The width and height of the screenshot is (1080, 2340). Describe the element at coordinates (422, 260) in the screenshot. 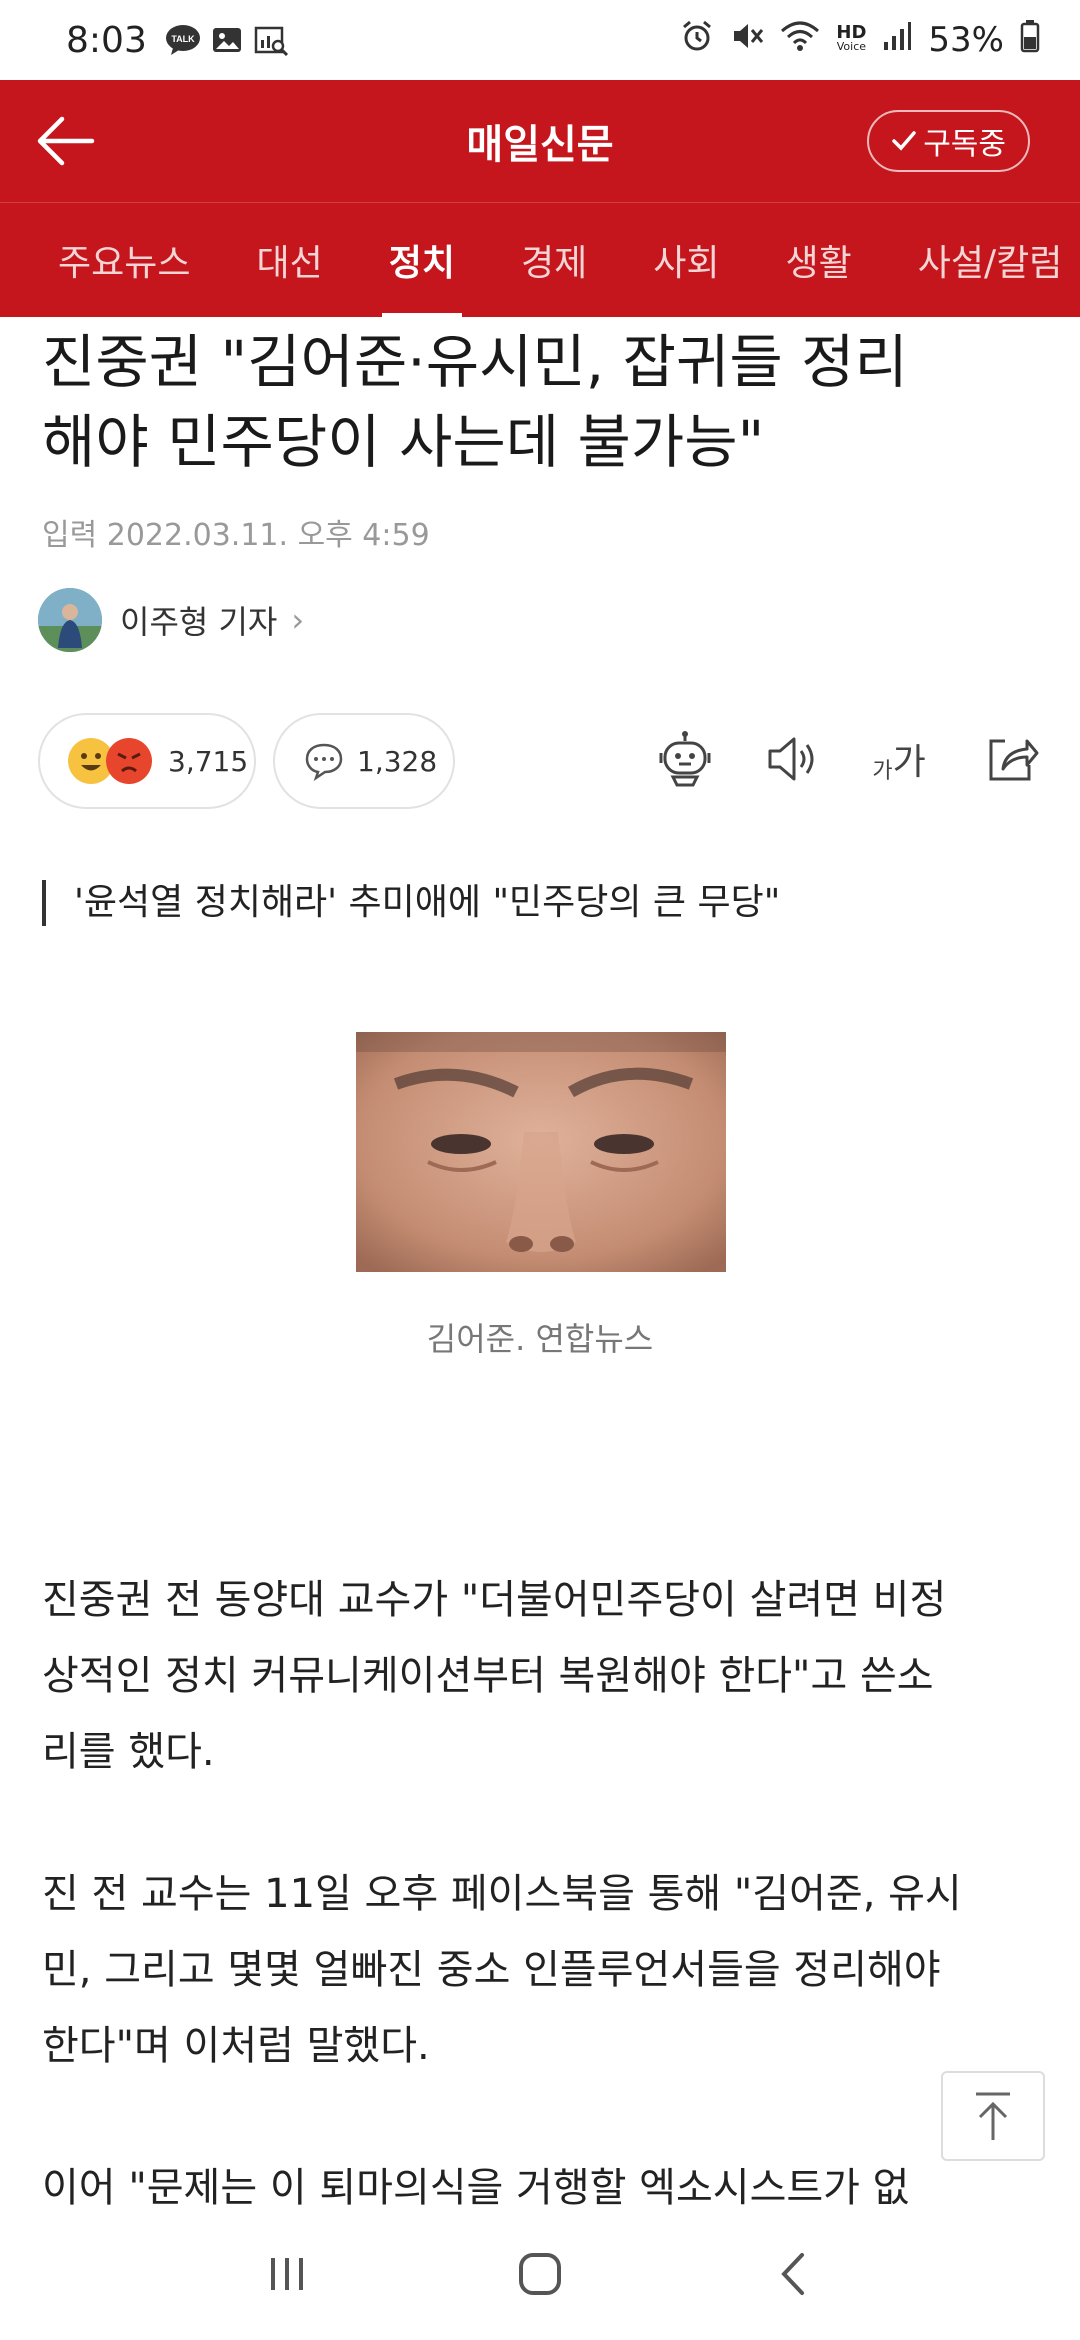

I see `tab-politics: 정치` at that location.